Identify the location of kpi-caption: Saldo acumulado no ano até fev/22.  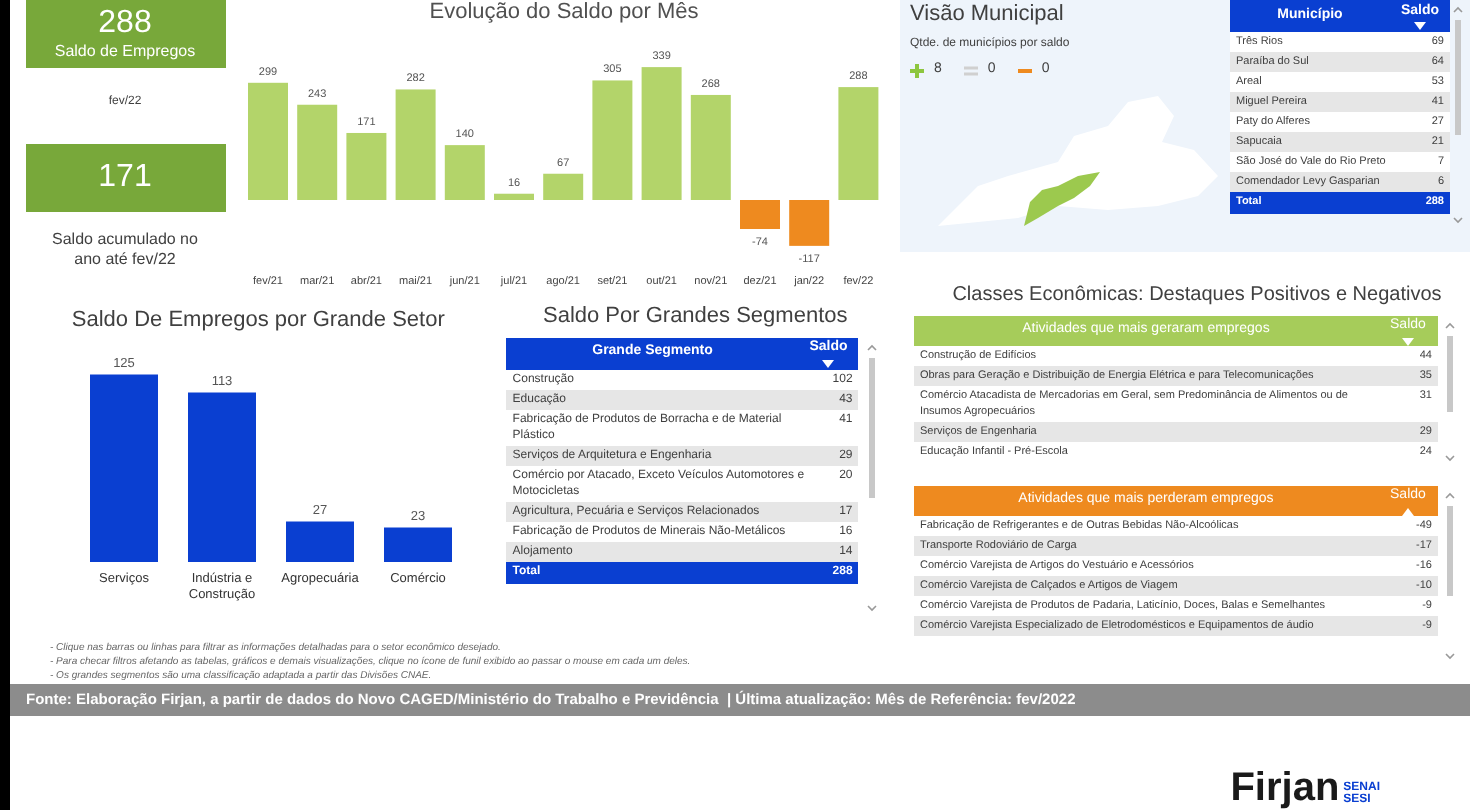
(125, 250).